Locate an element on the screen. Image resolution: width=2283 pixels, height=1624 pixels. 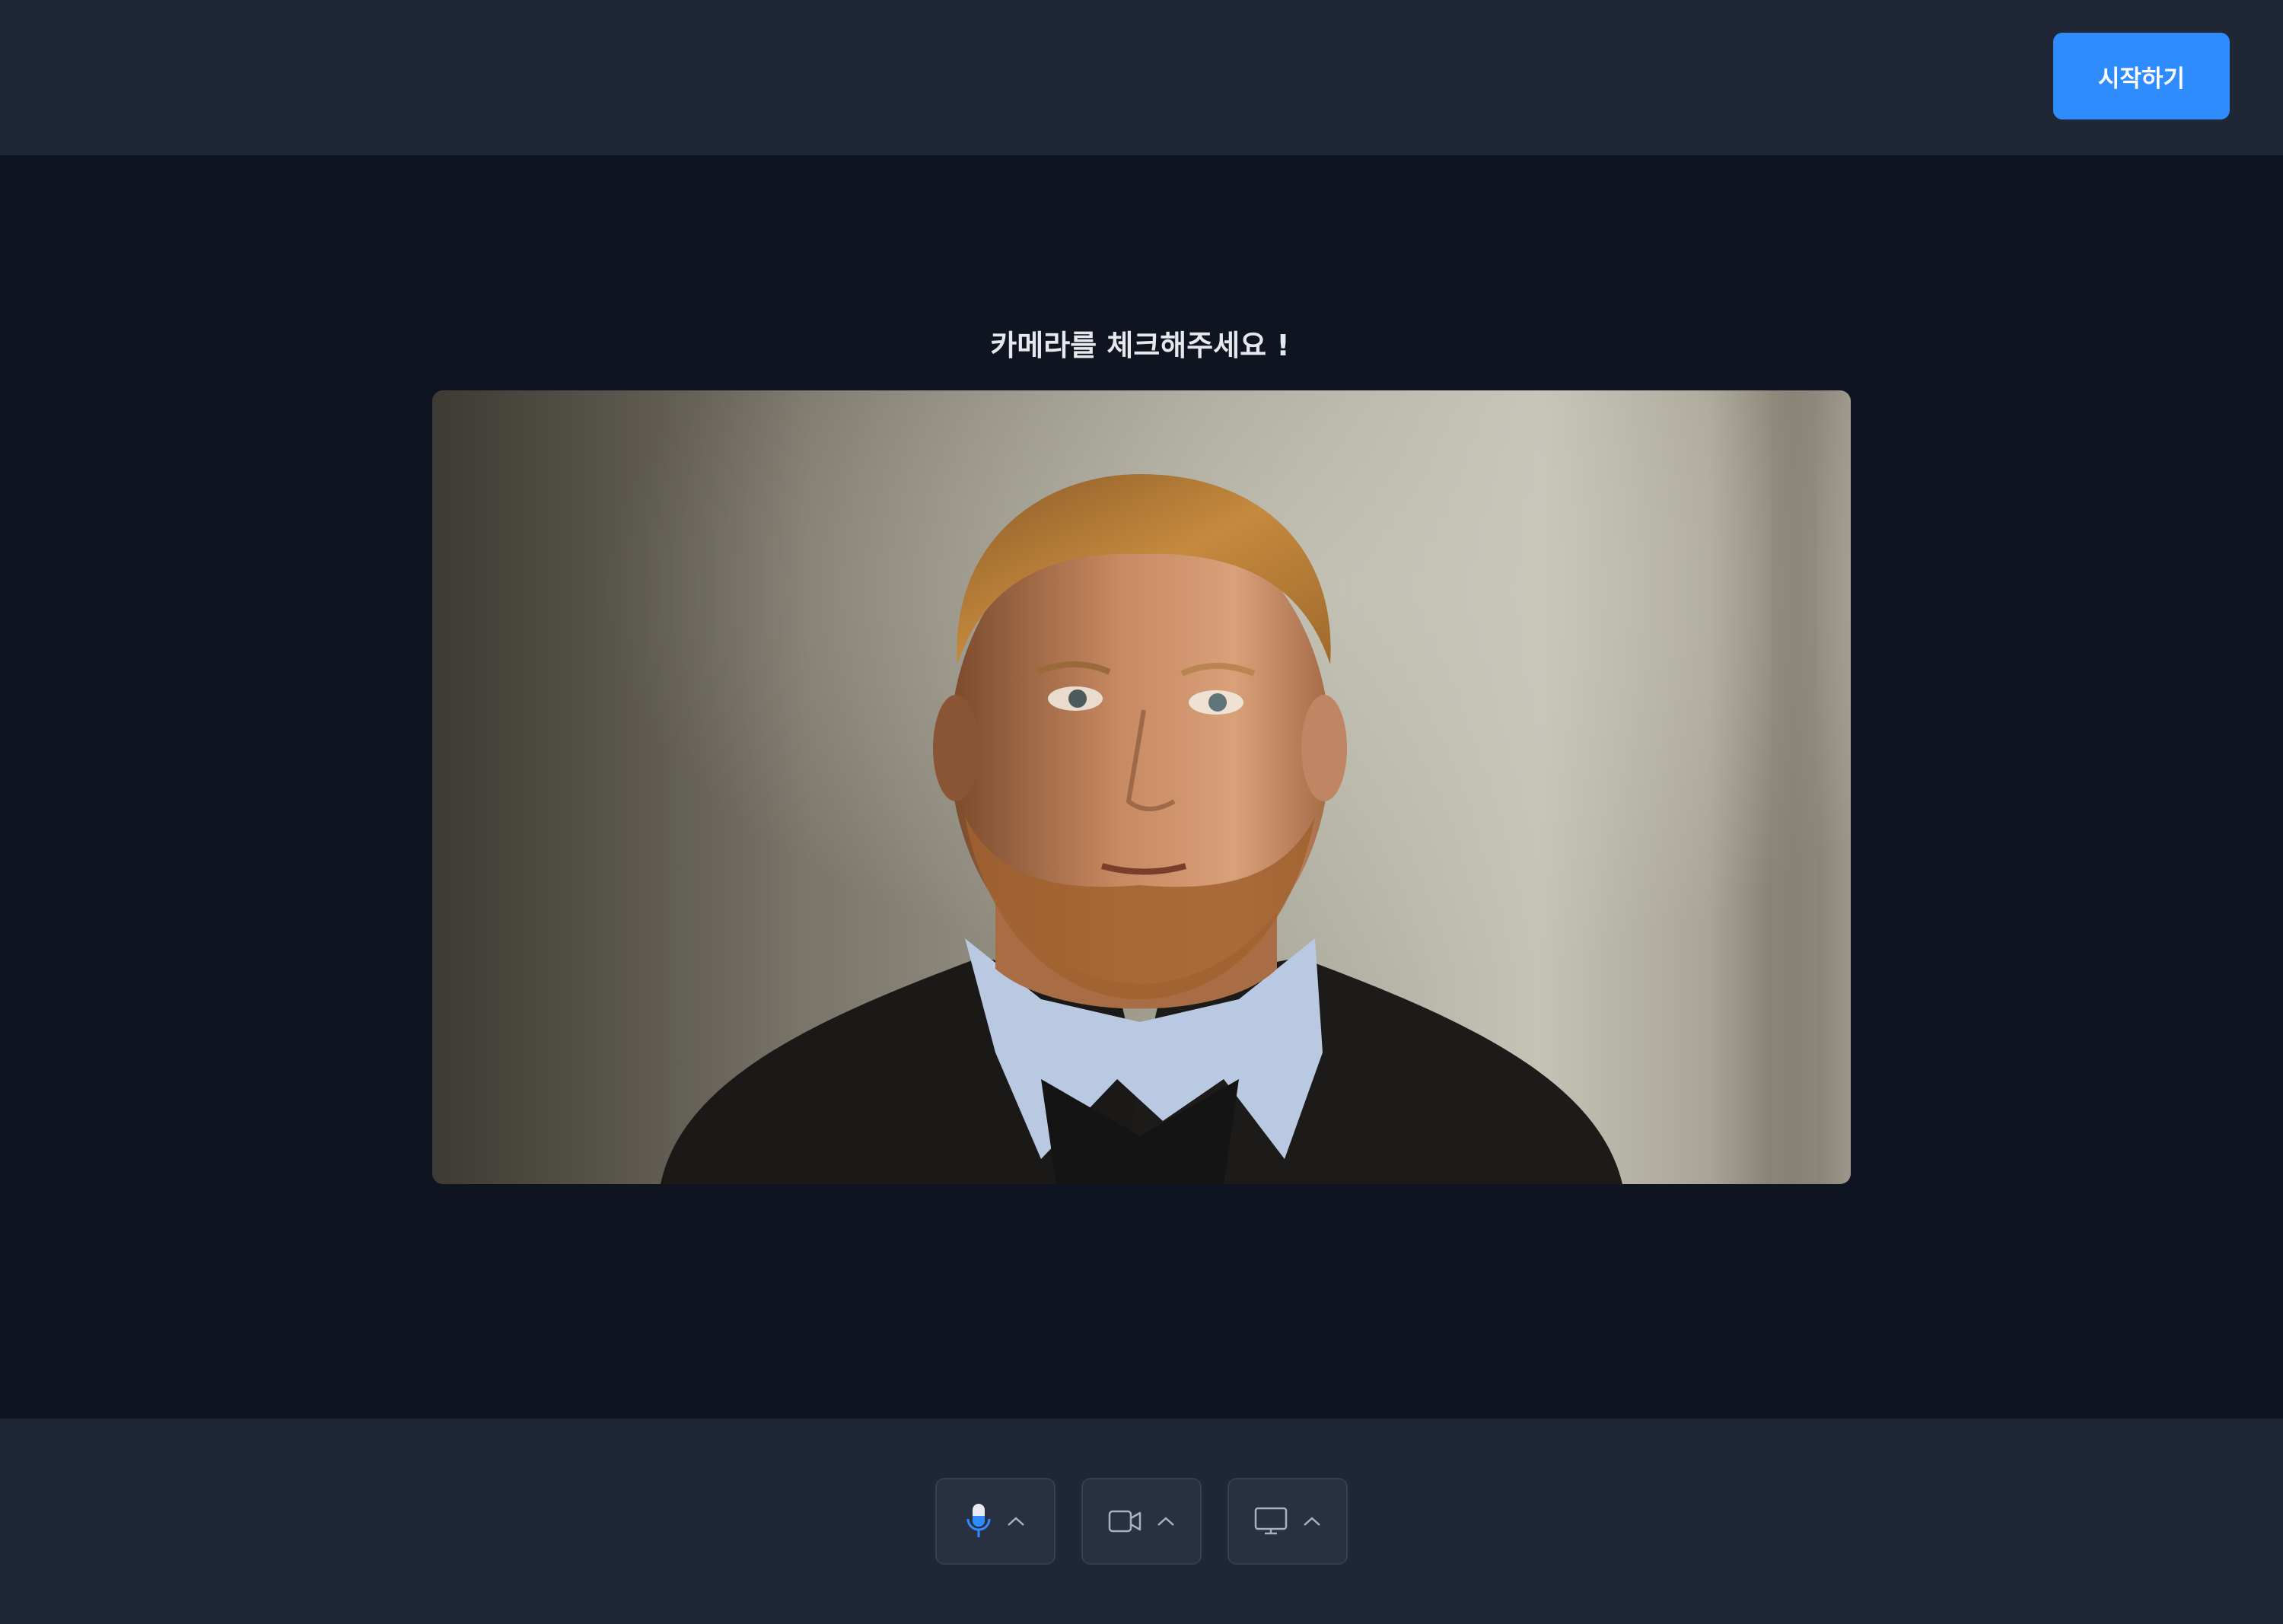
camera-control is located at coordinates (1141, 1521).